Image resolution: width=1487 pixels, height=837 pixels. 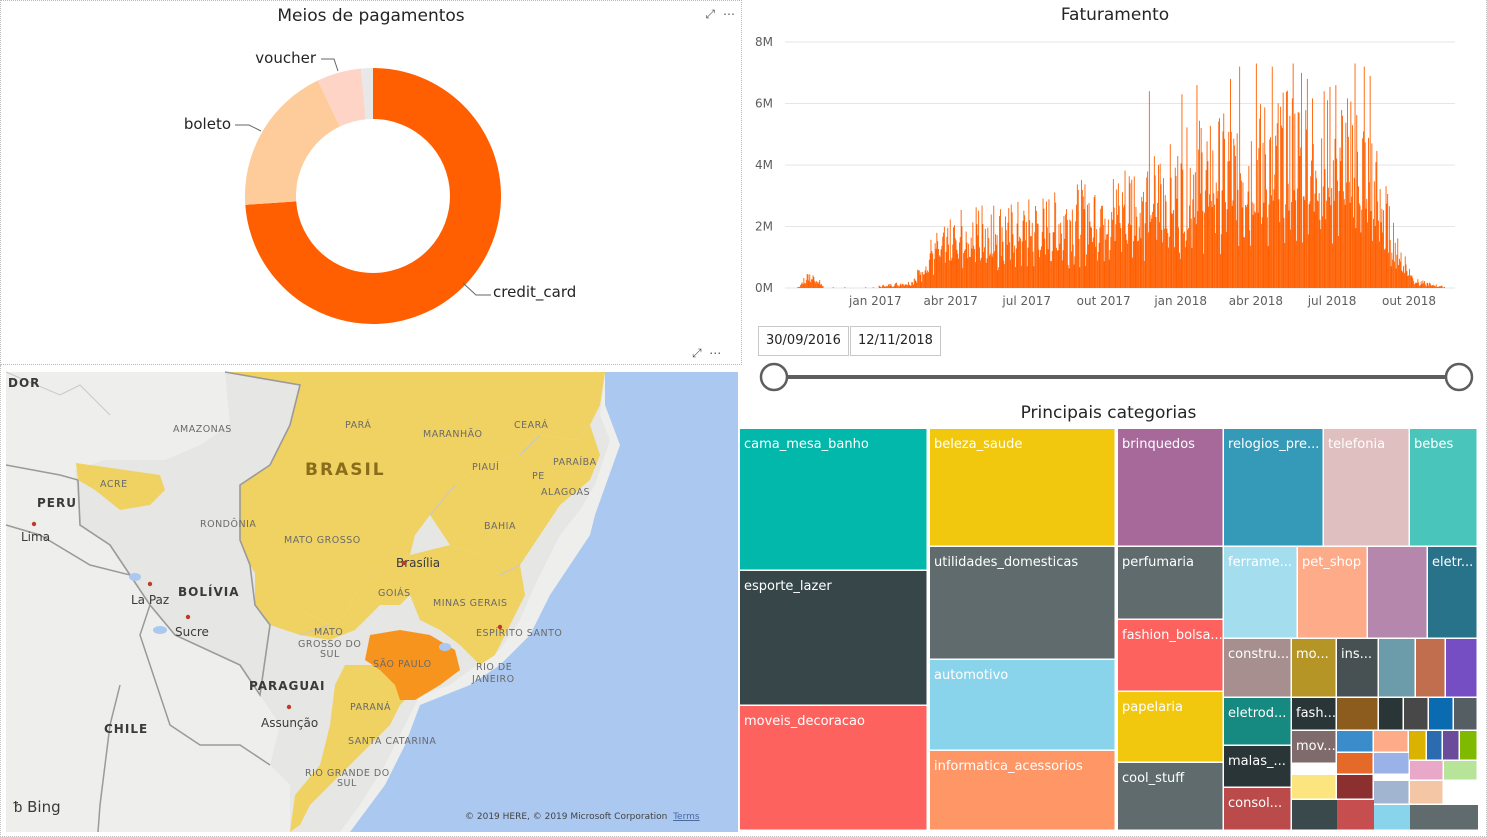 What do you see at coordinates (1459, 377) in the screenshot?
I see `slider-end-handle` at bounding box center [1459, 377].